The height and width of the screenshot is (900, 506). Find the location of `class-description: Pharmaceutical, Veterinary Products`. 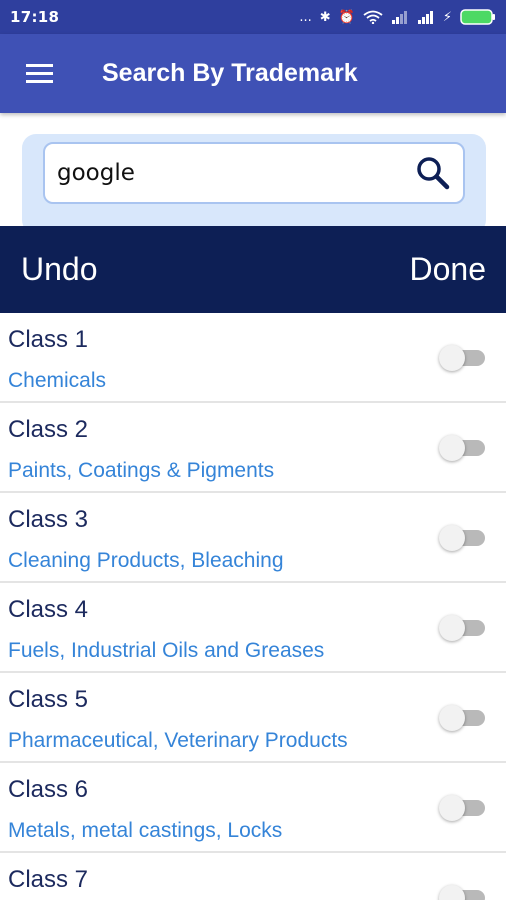

class-description: Pharmaceutical, Veterinary Products is located at coordinates (178, 740).